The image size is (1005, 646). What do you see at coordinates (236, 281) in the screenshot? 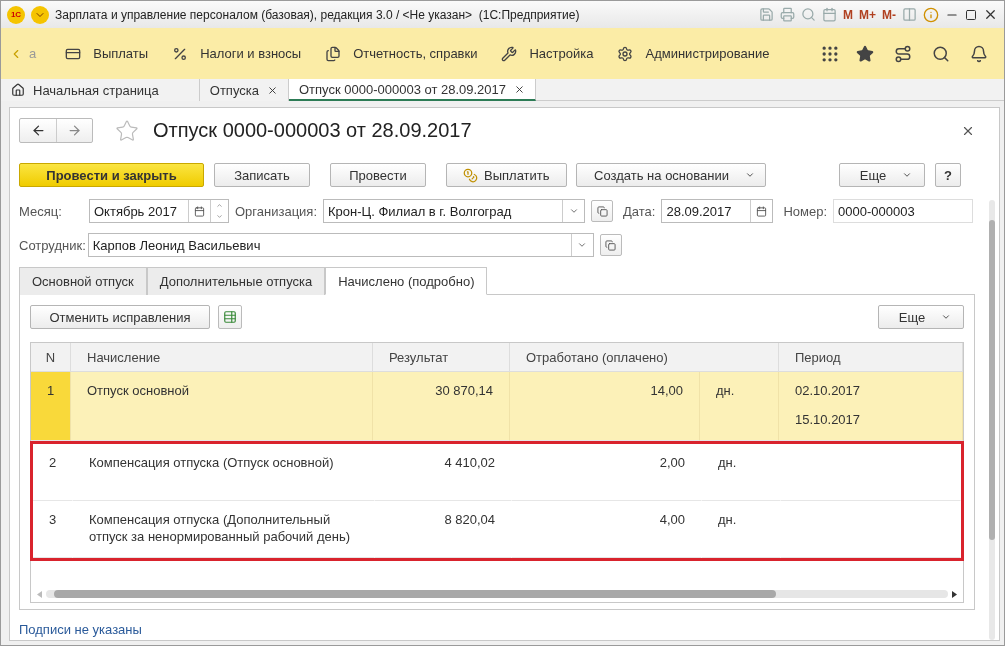
I see `form-tab: Дополнительные отпуска` at bounding box center [236, 281].